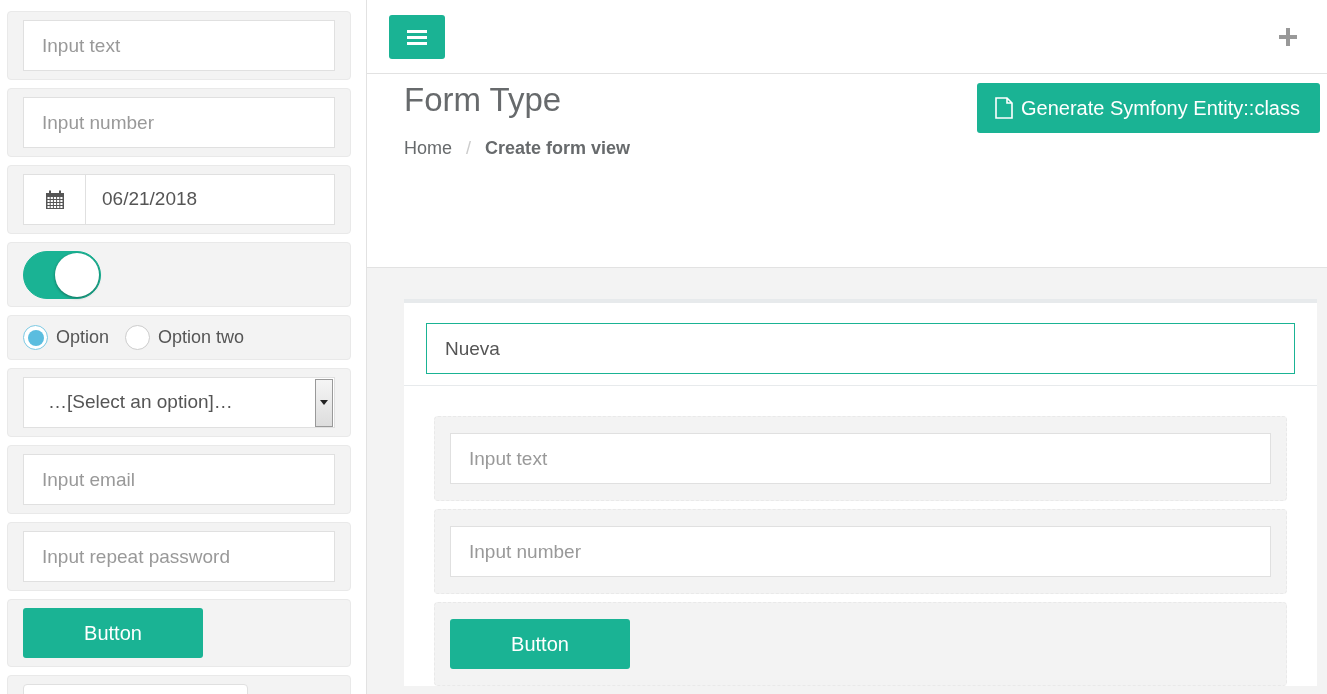 The height and width of the screenshot is (694, 1327). I want to click on breadcrumb-link: Home, so click(428, 148).